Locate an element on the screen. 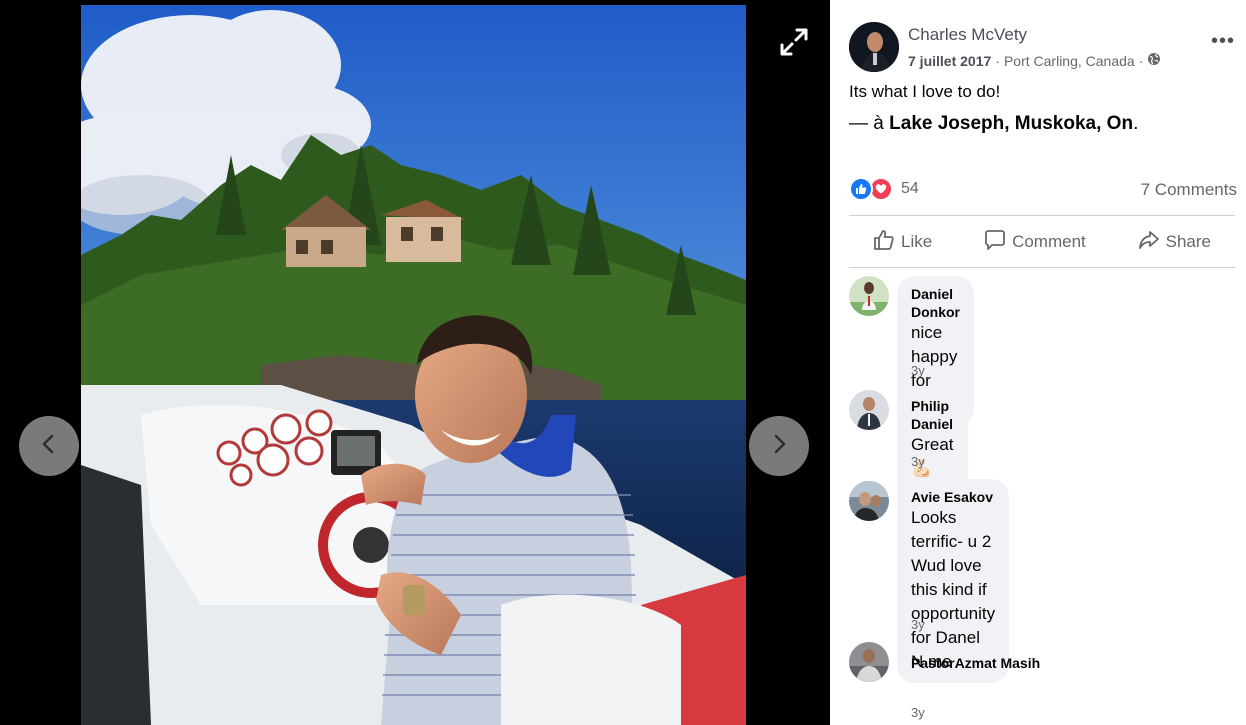  share-label: Share is located at coordinates (1188, 241).